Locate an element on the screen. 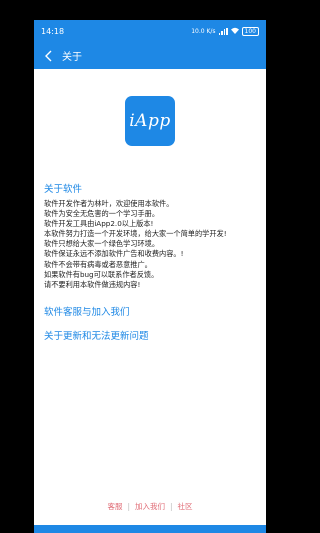 Image resolution: width=320 pixels, height=533 pixels. desc-line: 软件不会带有病毒或者恶意推广。 is located at coordinates (98, 264).